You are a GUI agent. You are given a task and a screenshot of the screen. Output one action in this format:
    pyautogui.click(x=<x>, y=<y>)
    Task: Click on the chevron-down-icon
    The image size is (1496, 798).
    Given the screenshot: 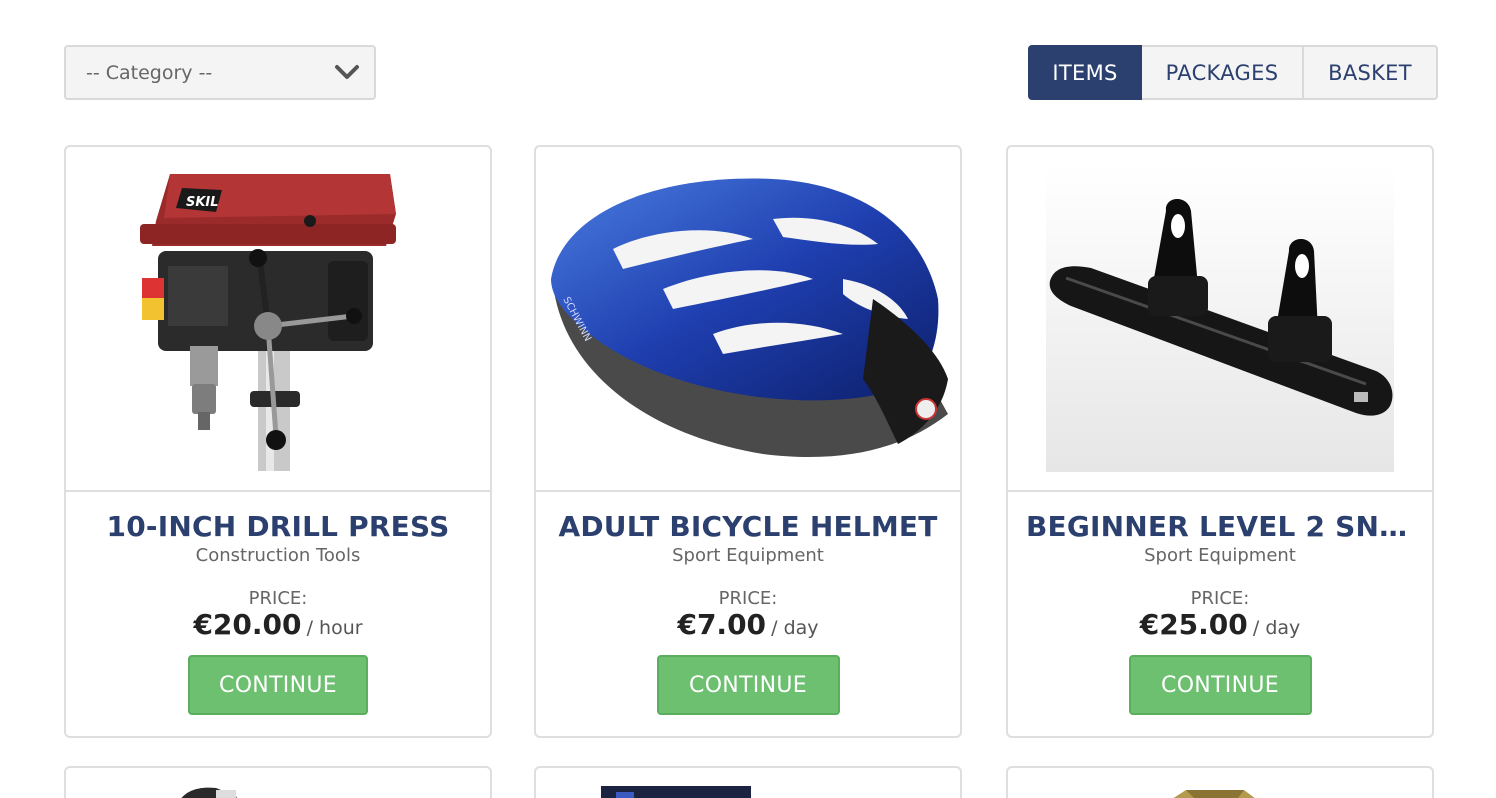 What is the action you would take?
    pyautogui.click(x=347, y=72)
    